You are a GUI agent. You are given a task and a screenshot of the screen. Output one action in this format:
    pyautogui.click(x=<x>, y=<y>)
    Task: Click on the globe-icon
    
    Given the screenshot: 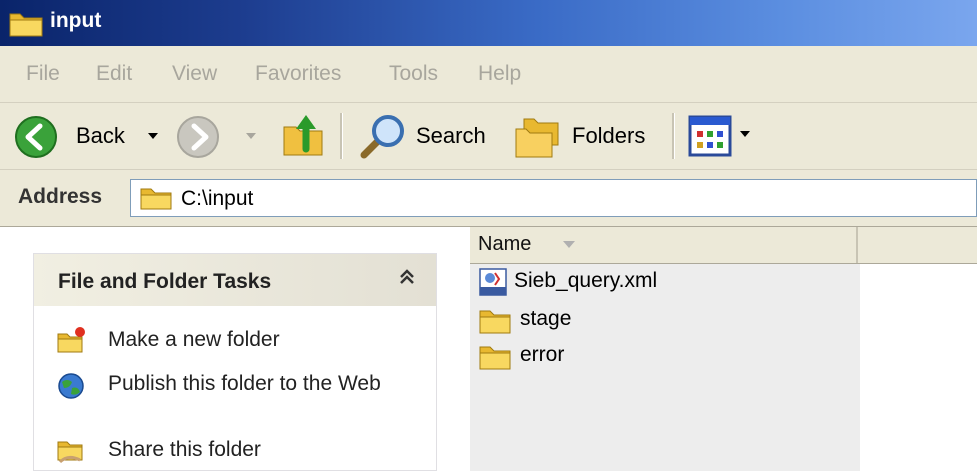 What is the action you would take?
    pyautogui.click(x=71, y=386)
    